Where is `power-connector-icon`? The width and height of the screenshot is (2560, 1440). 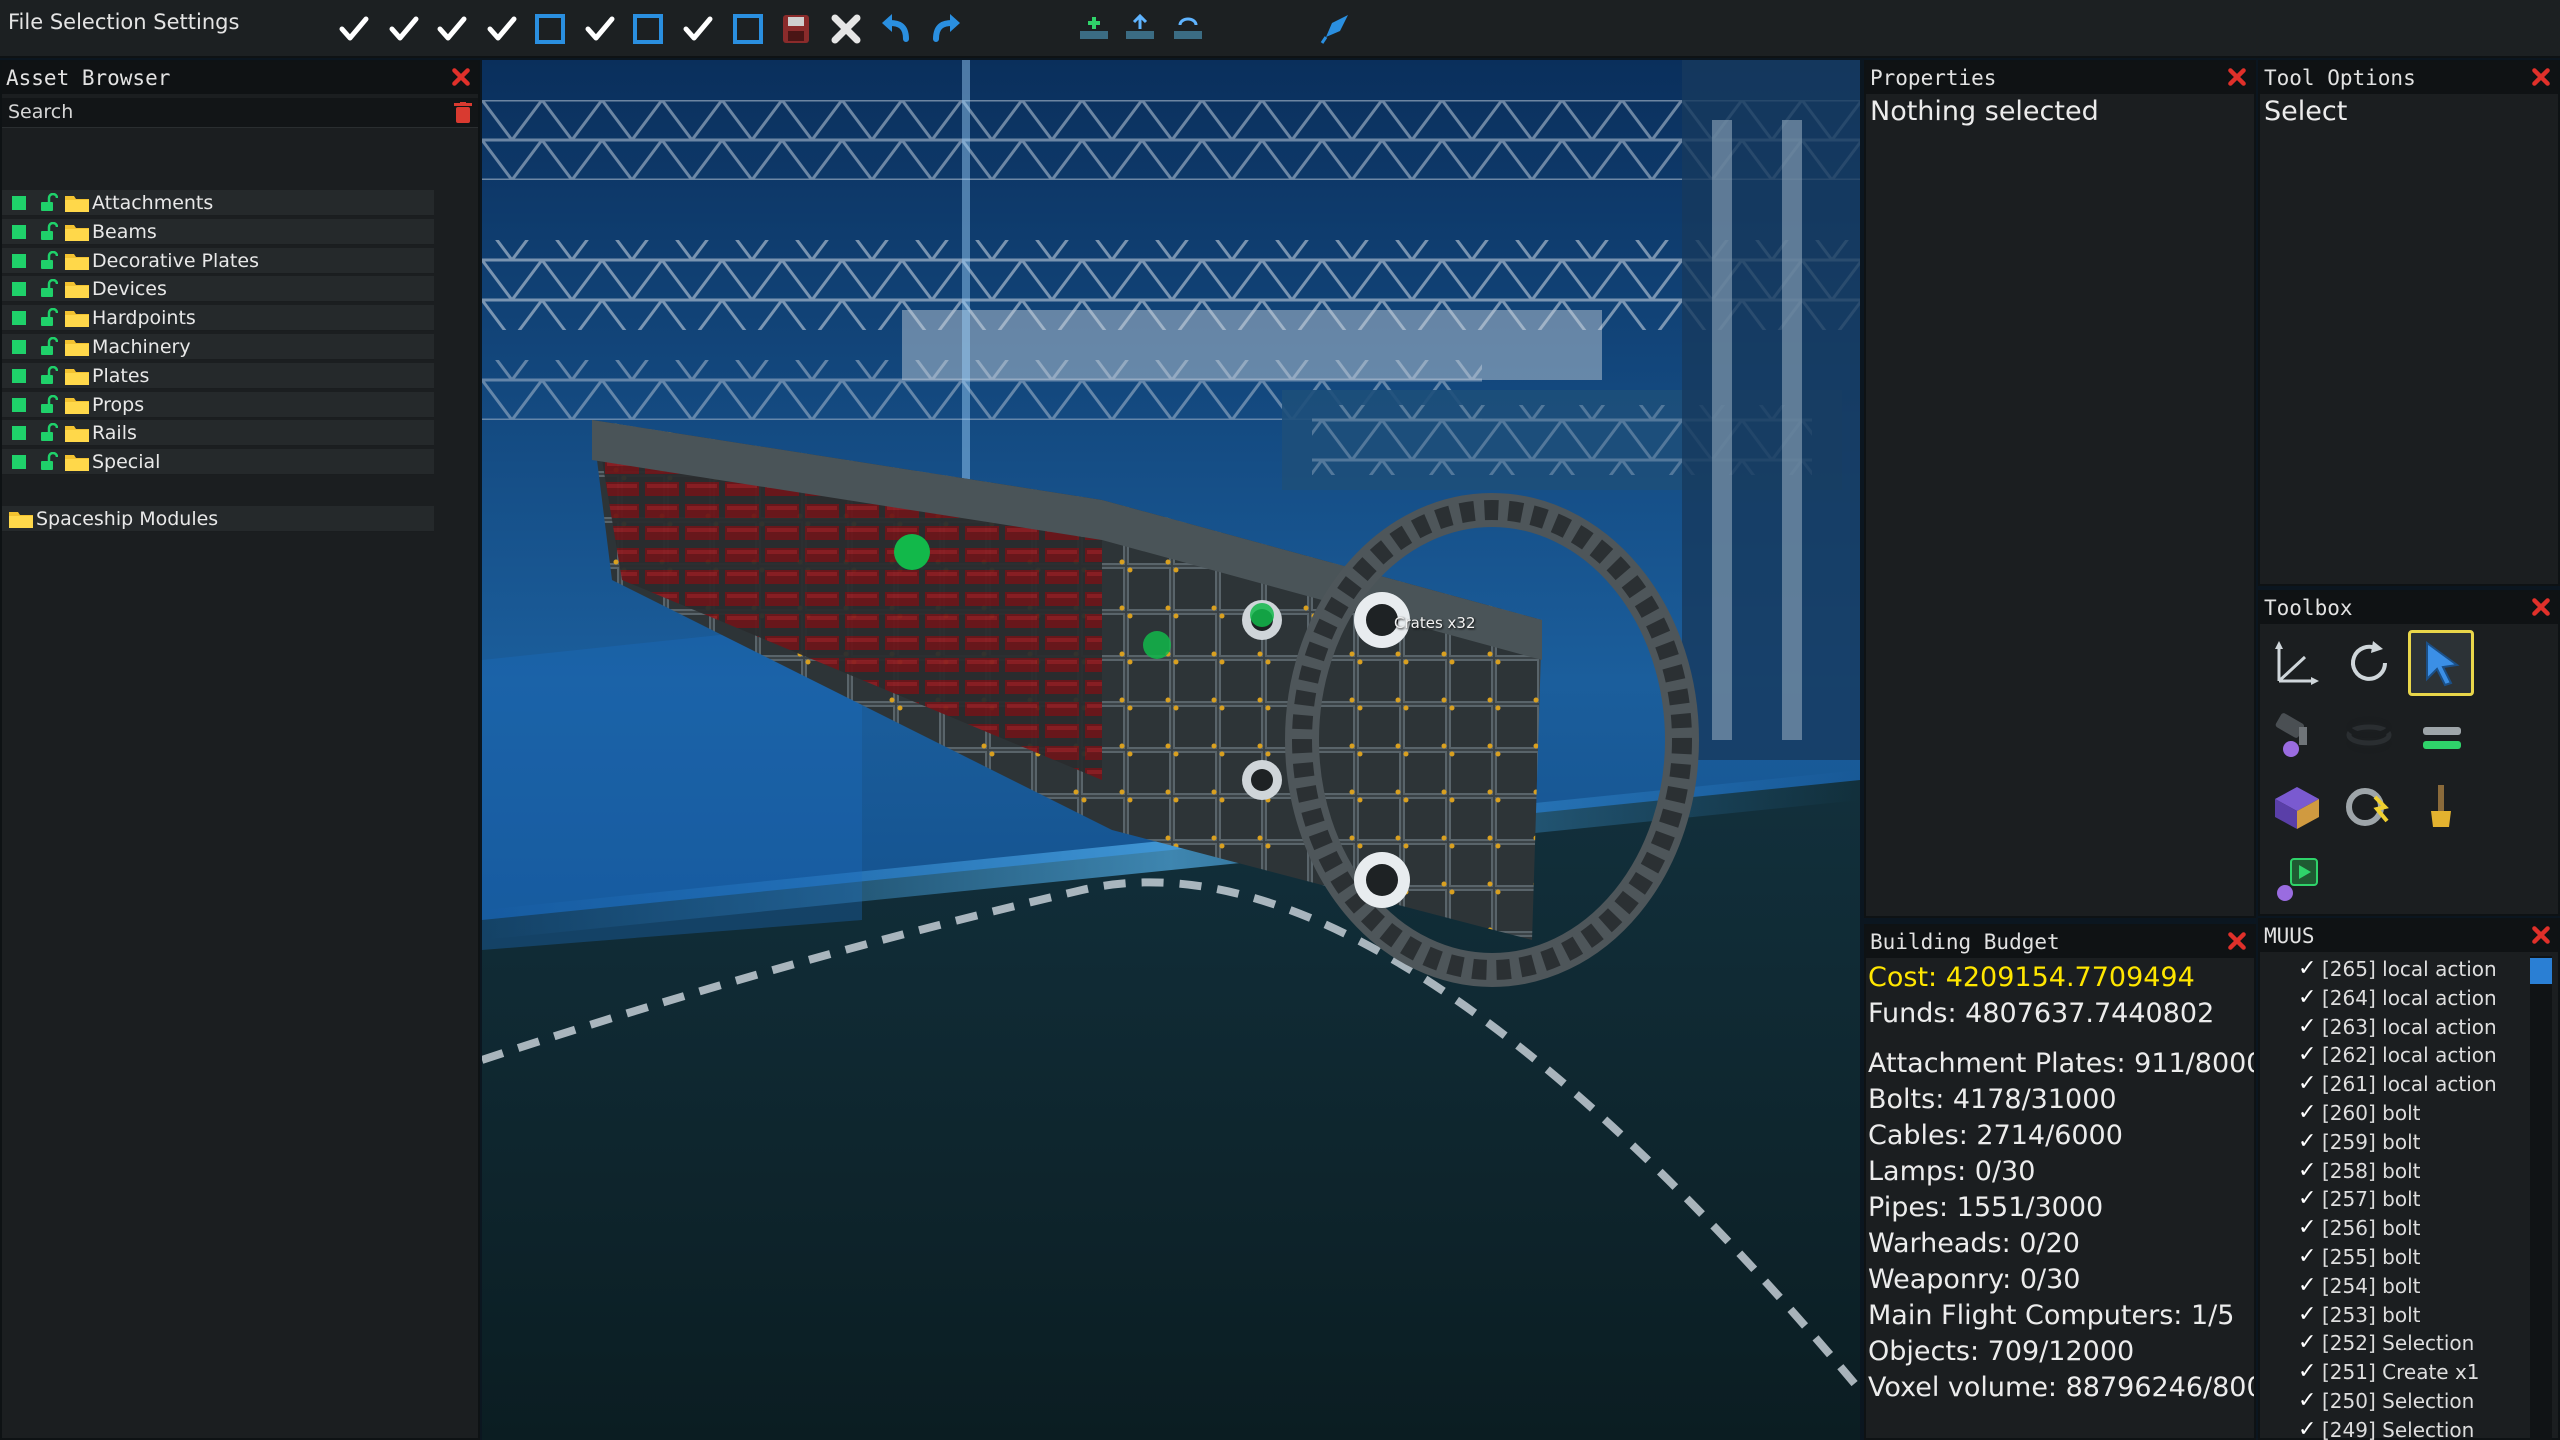 power-connector-icon is located at coordinates (2369, 807).